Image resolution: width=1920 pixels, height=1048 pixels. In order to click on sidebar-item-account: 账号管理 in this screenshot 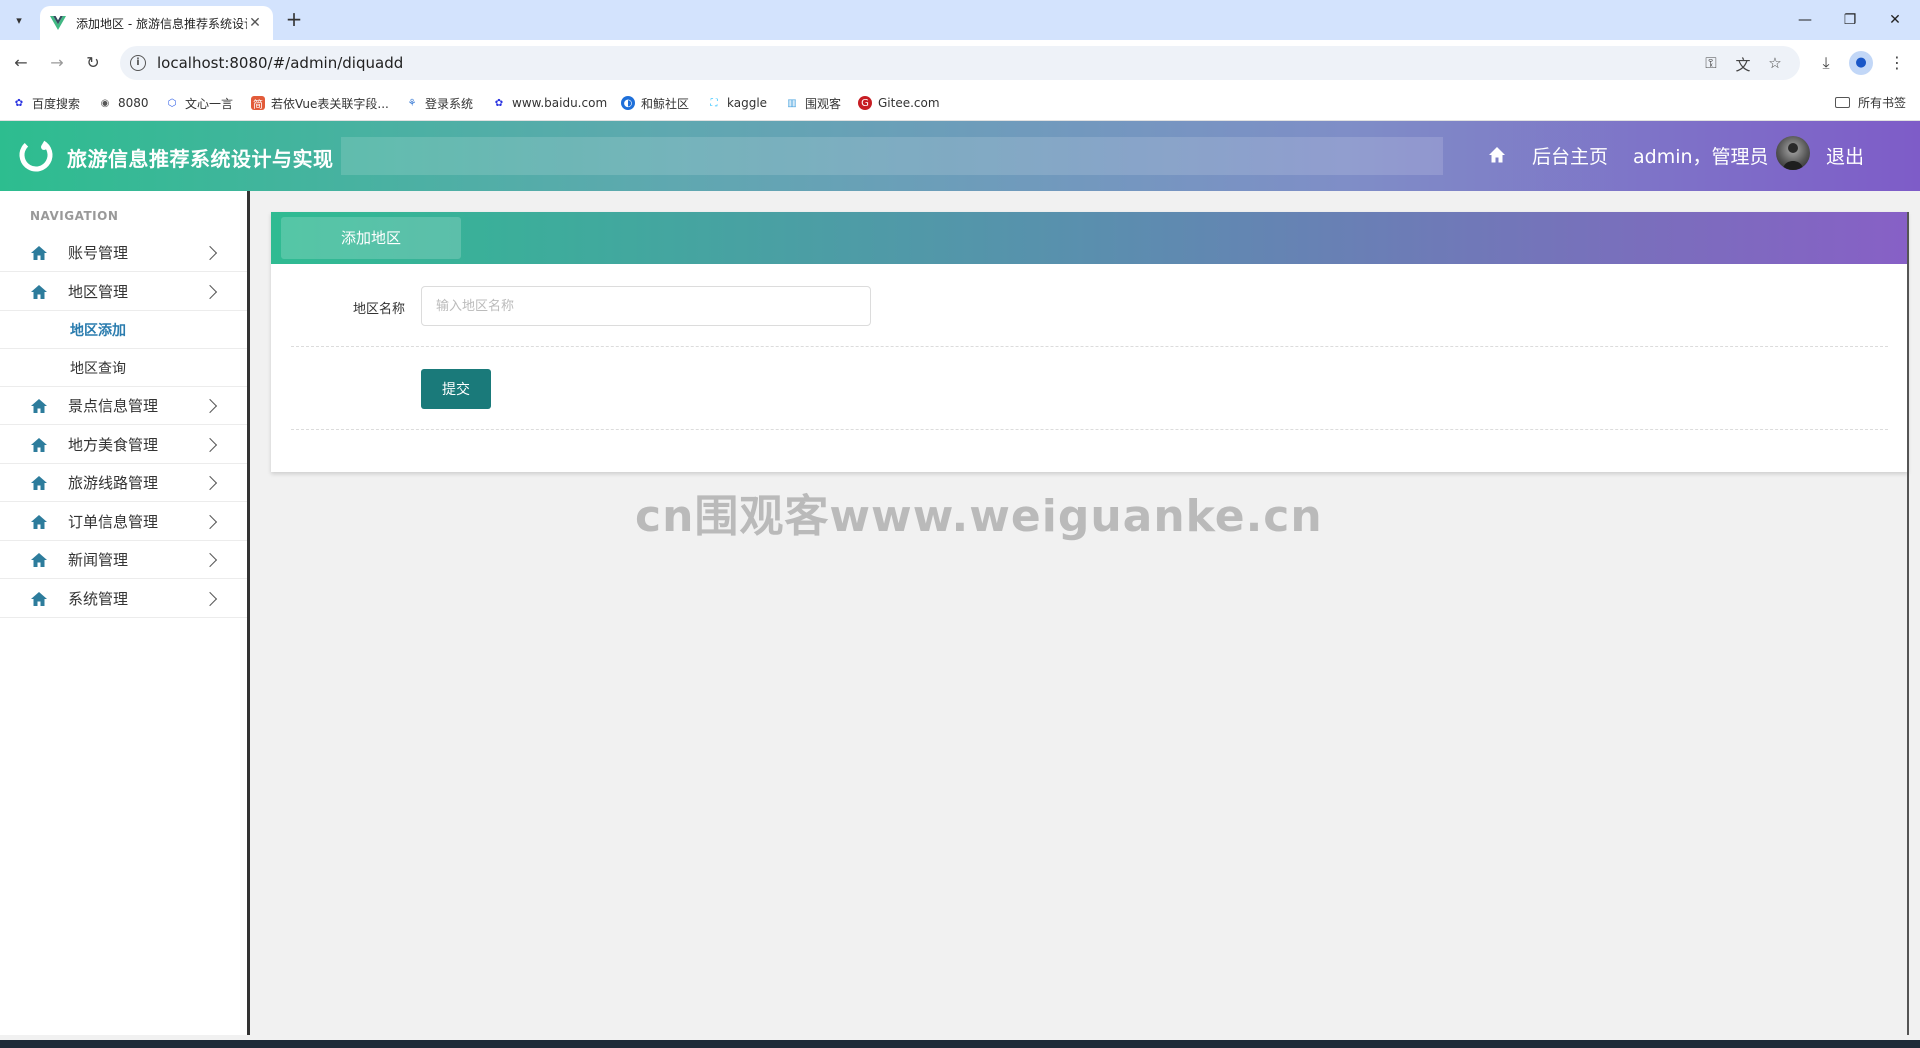, I will do `click(123, 253)`.